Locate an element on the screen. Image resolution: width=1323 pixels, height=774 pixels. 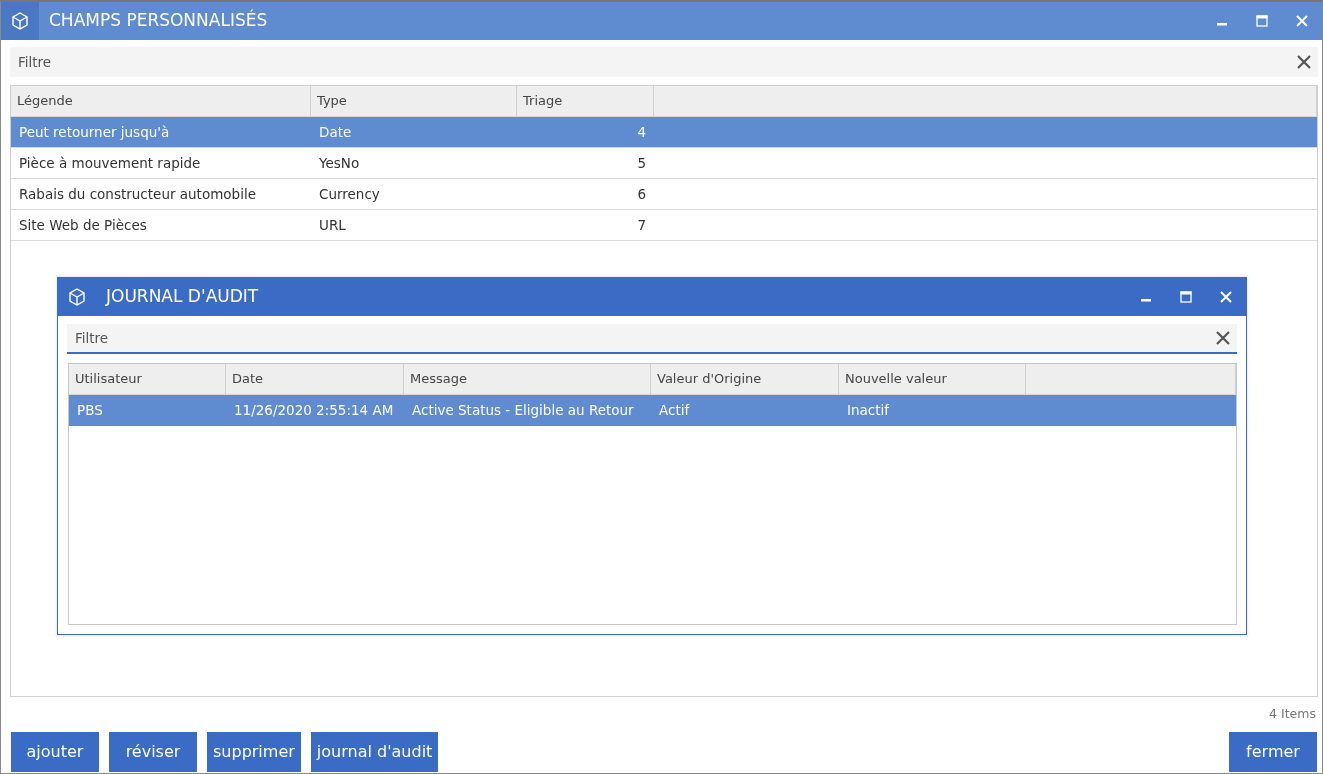
table-row: Site Web de Pièces URL 7 is located at coordinates (664, 225).